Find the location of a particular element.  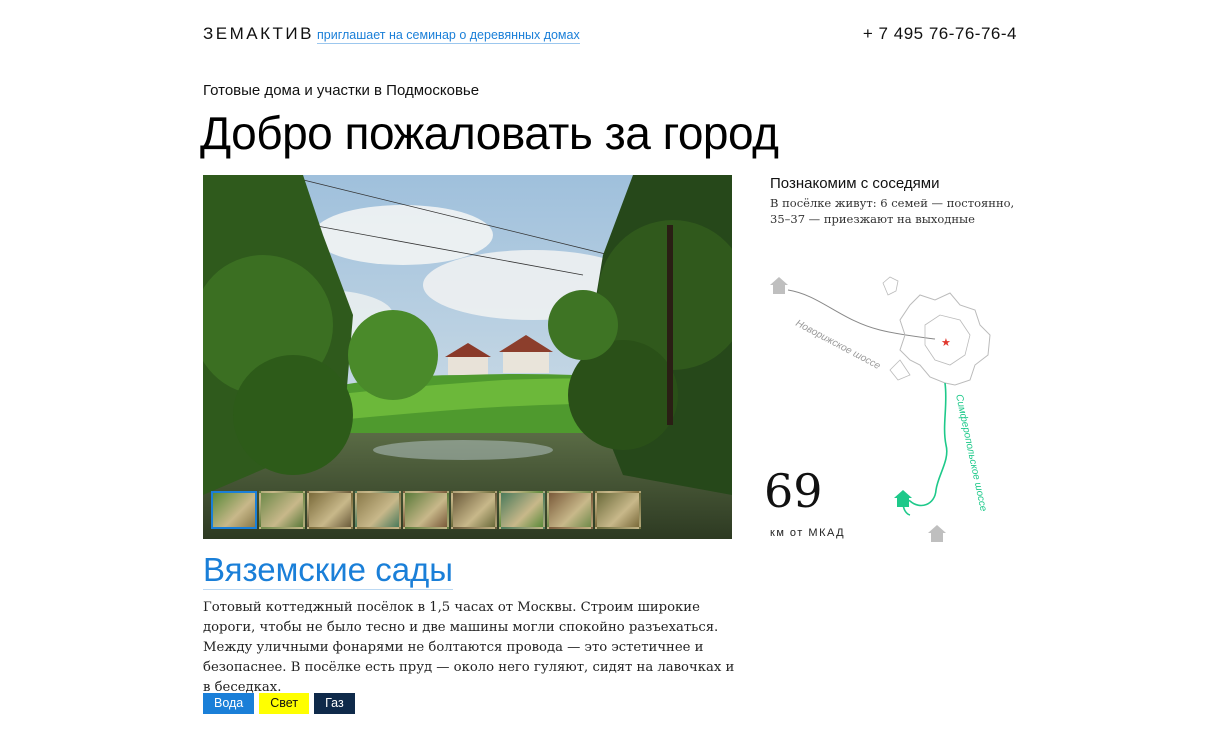

page-subtitle: Готовые дома и участки в Подмосковье is located at coordinates (341, 90).